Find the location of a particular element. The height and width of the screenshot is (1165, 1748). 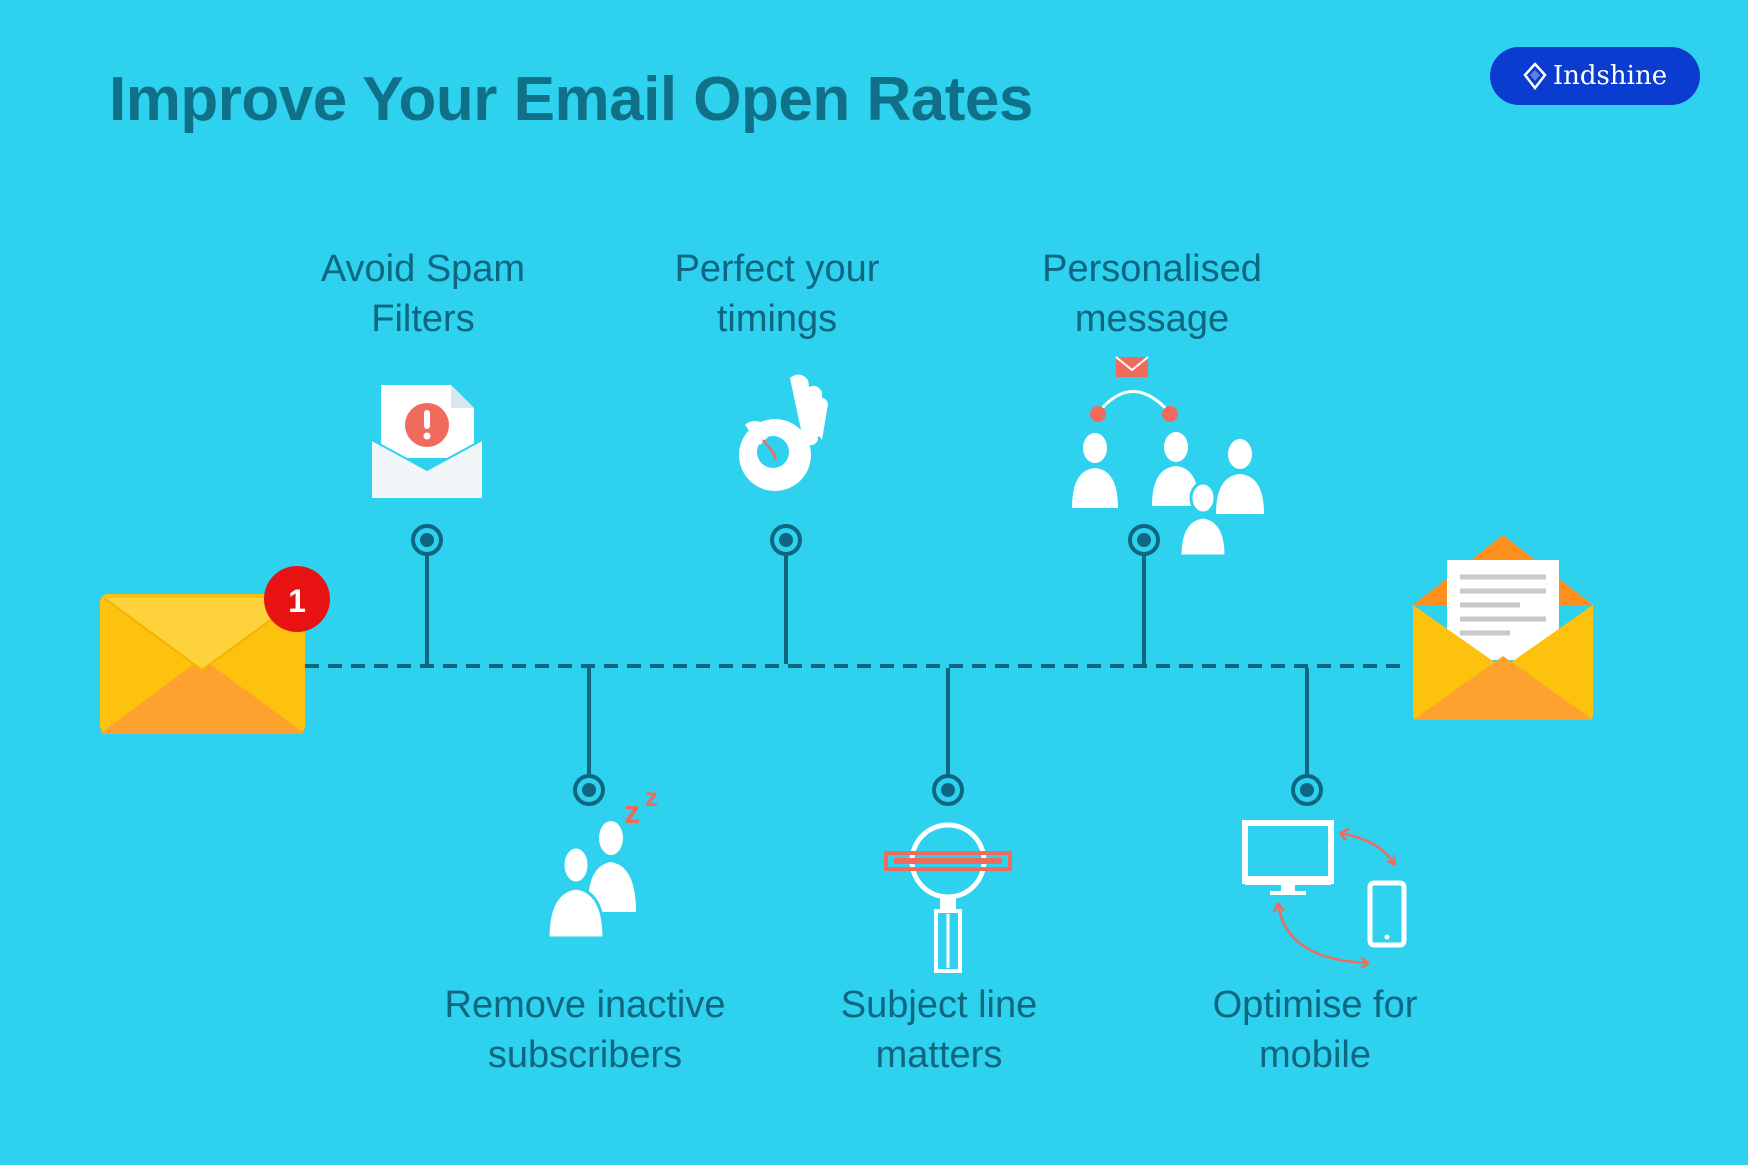

notification-badge: 1 is located at coordinates (297, 599).